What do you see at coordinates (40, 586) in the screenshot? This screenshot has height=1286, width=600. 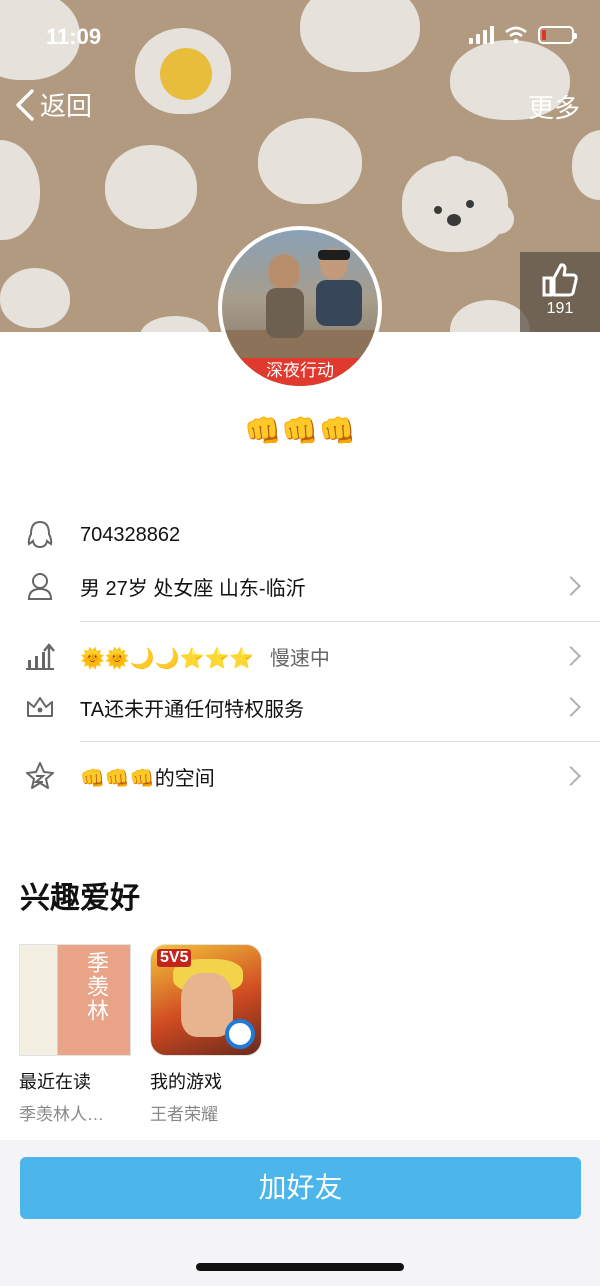 I see `person-icon` at bounding box center [40, 586].